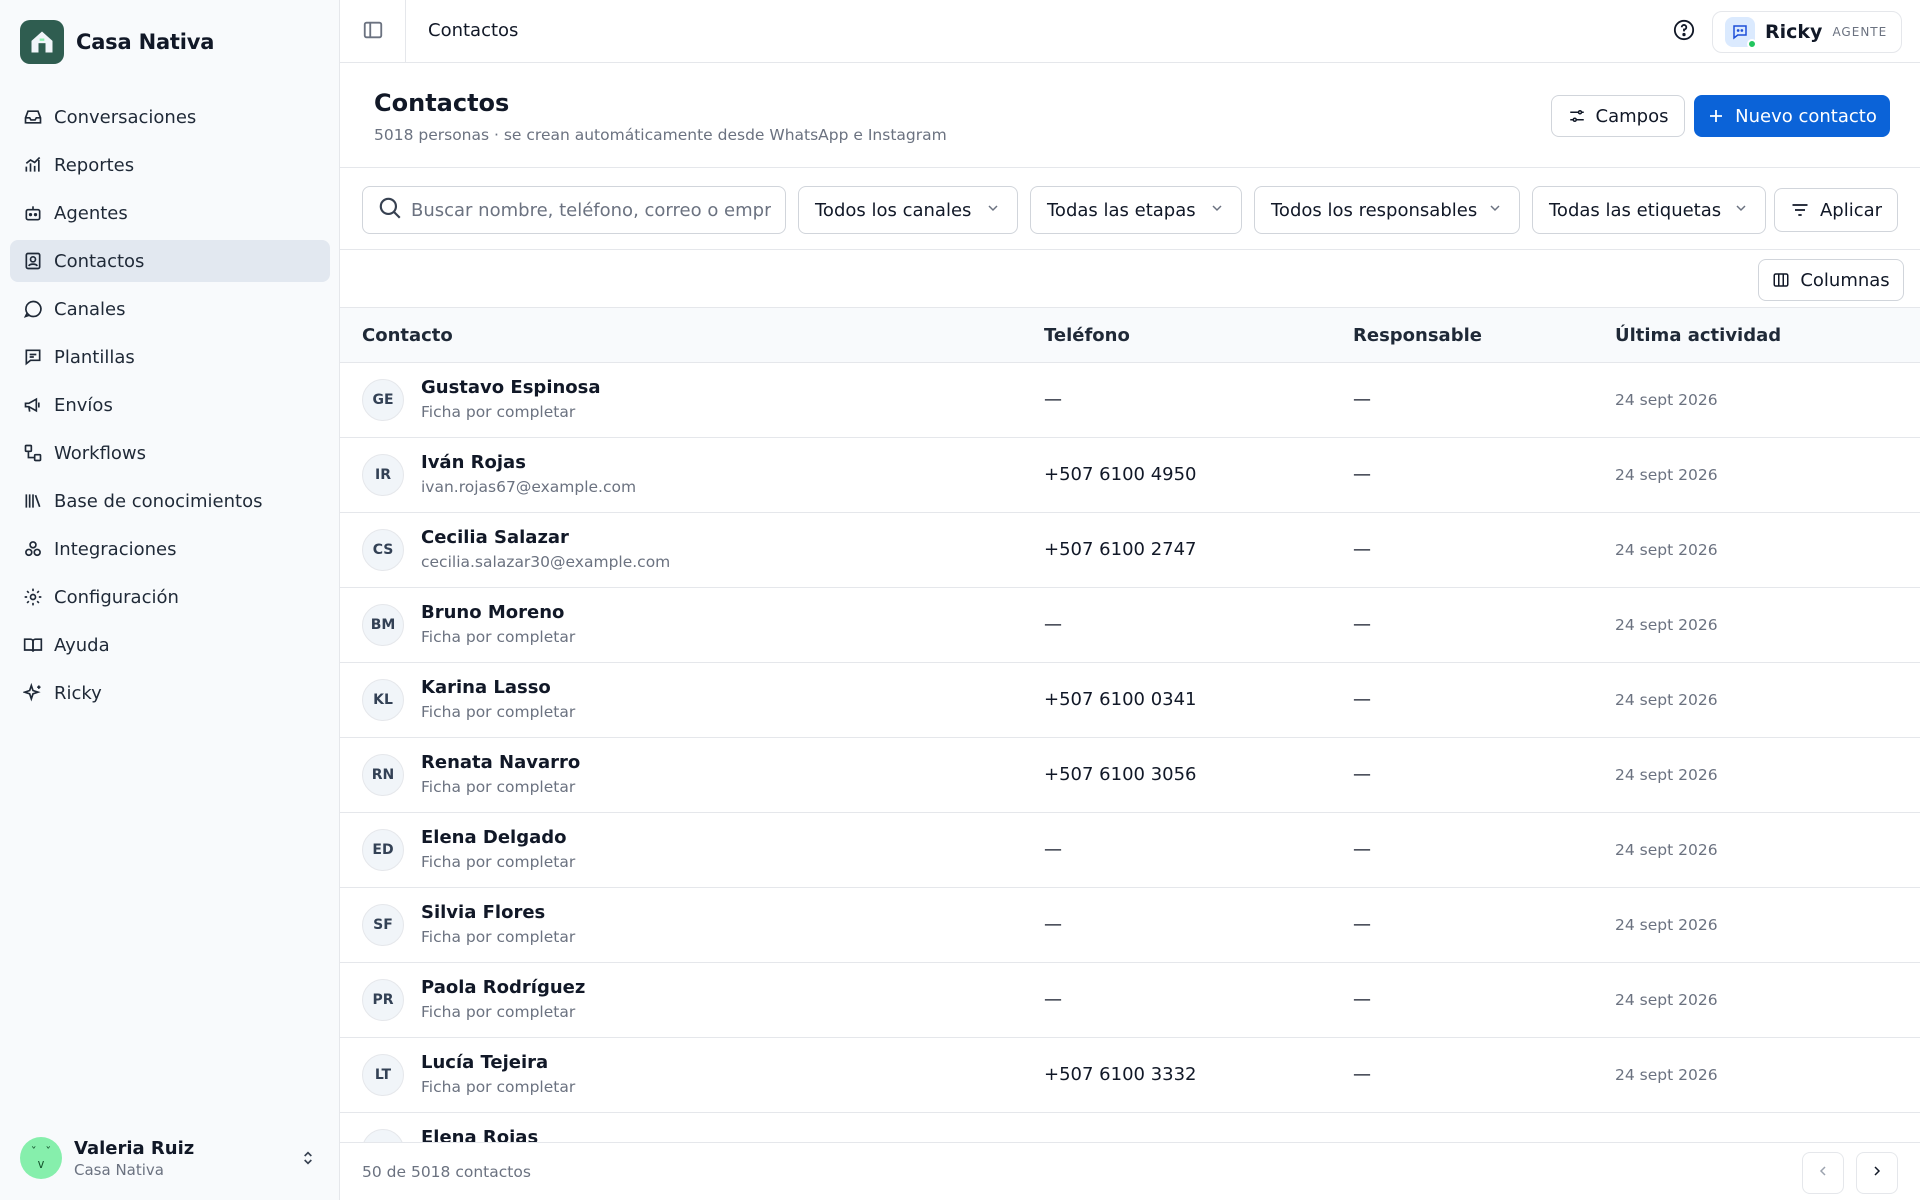 The height and width of the screenshot is (1200, 1920). Describe the element at coordinates (170, 453) in the screenshot. I see `sidebar-item-workflows: Workflows` at that location.